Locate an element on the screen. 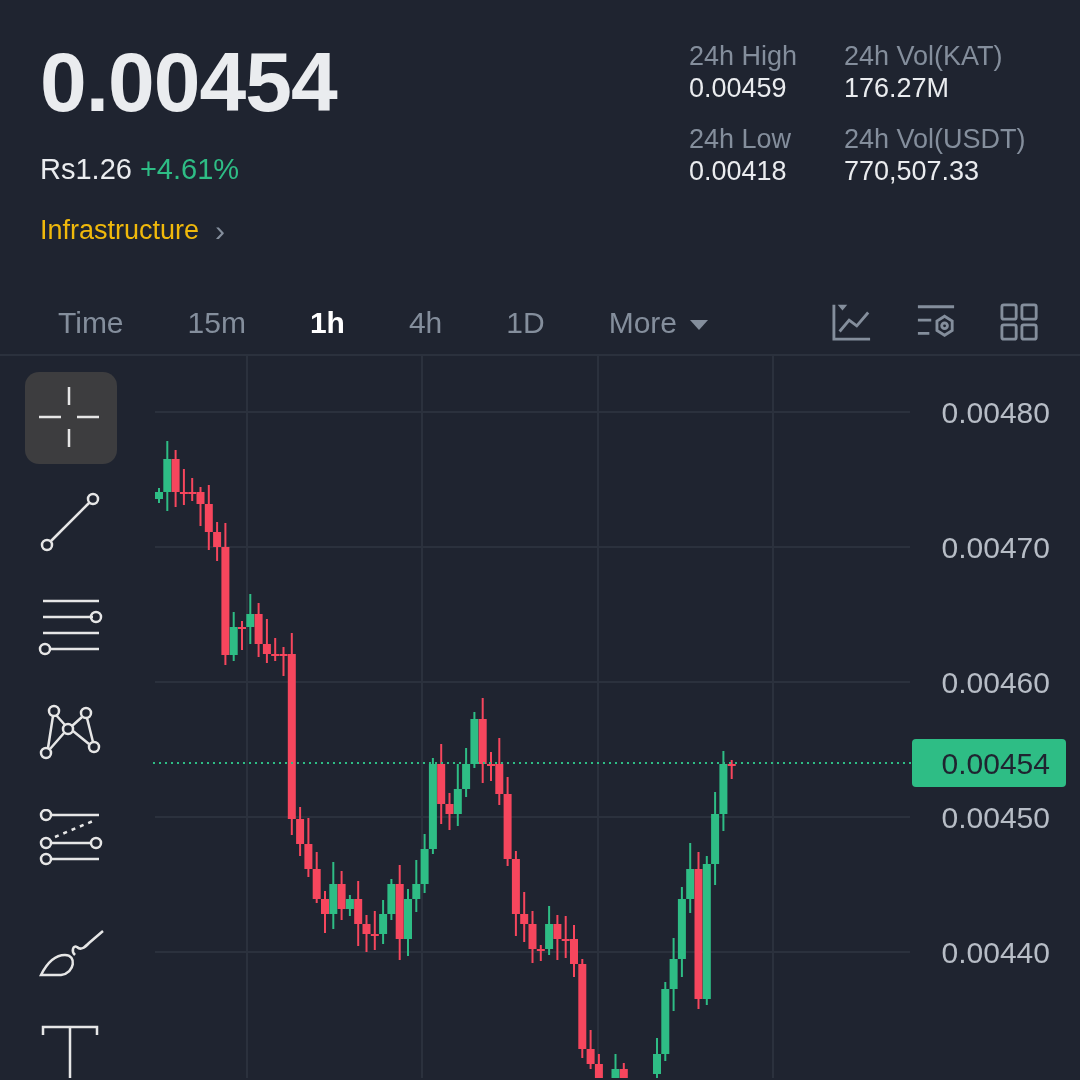 The height and width of the screenshot is (1080, 1080). stat-value: 176.27M is located at coordinates (897, 88).